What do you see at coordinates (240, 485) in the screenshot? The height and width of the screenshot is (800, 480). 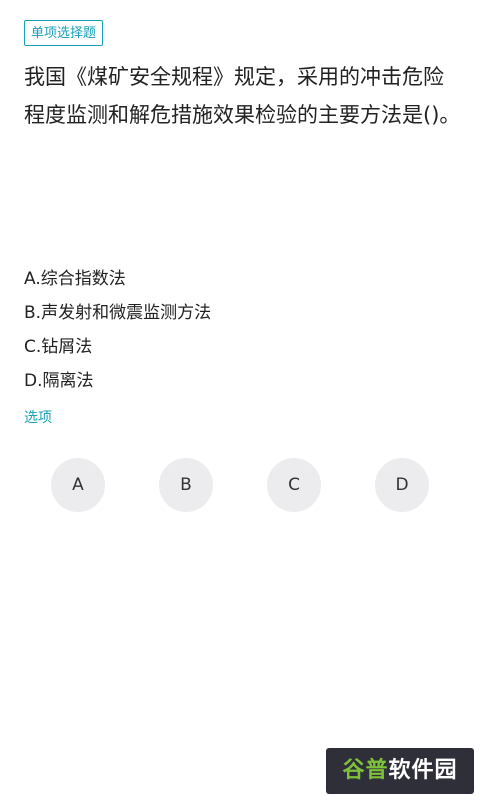 I see `answer-choice-row: A B C D` at bounding box center [240, 485].